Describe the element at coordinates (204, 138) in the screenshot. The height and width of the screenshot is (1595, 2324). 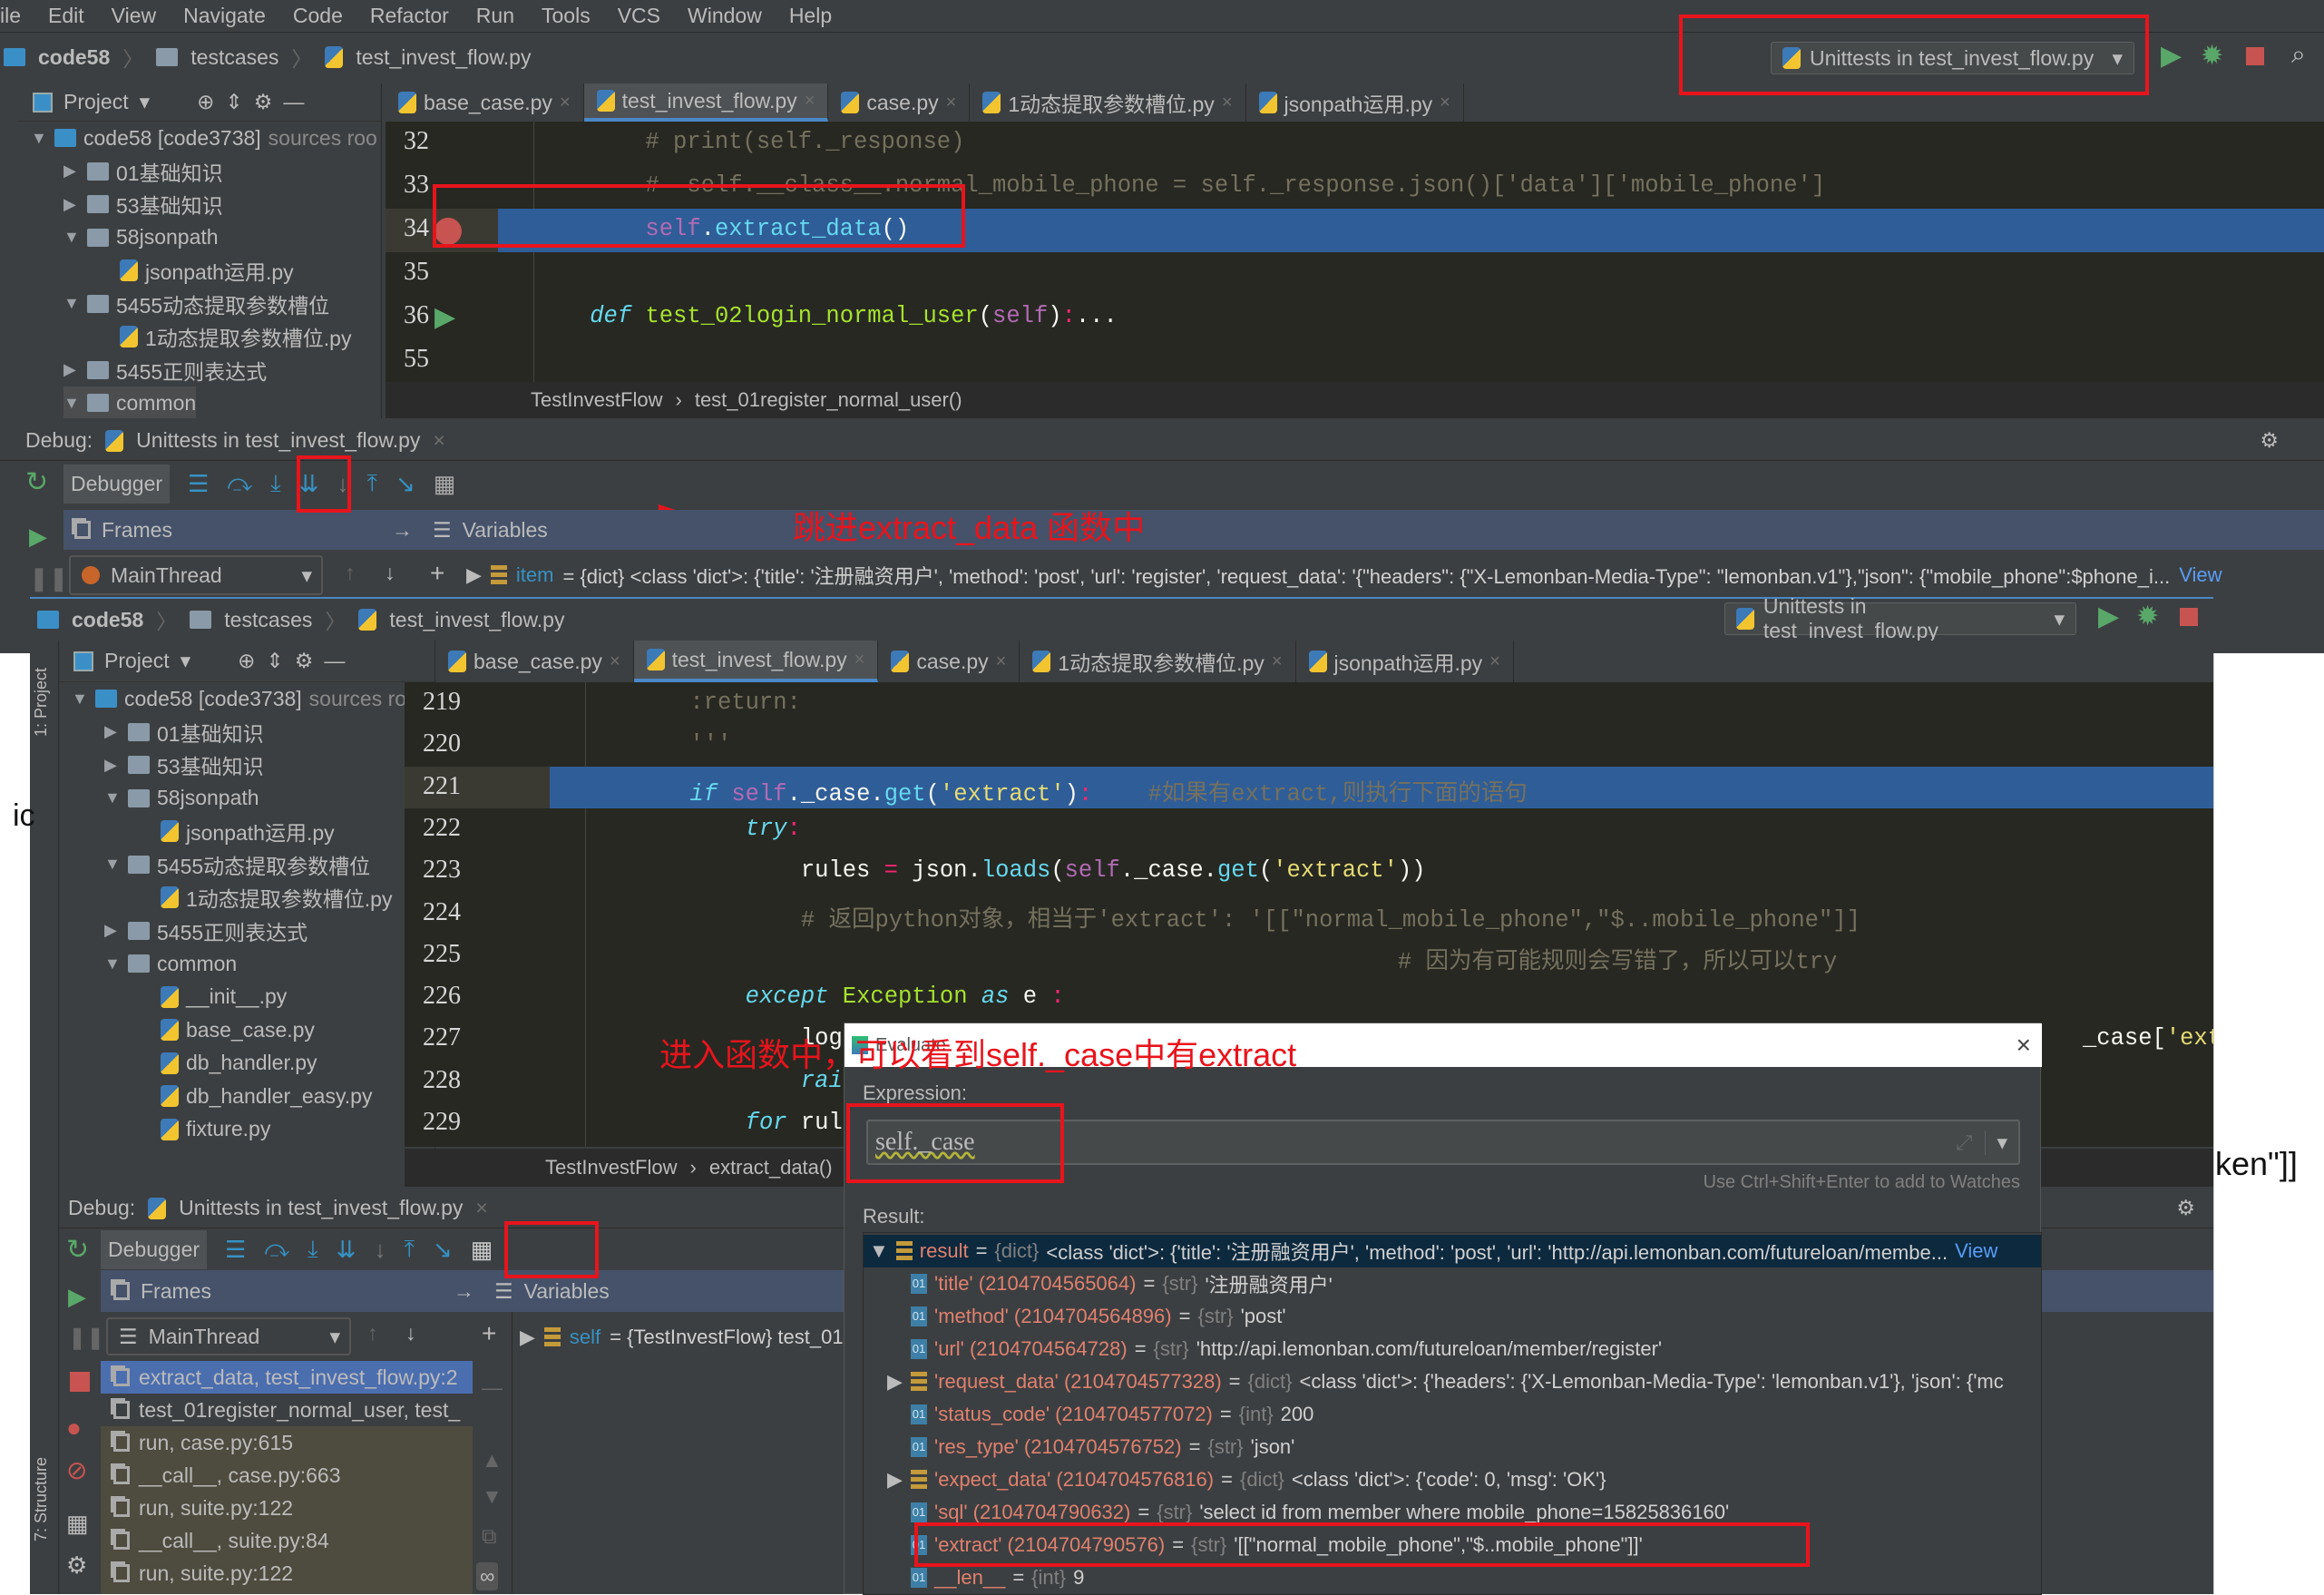
I see `tree-item: ▼ code58 [code3738] sources roo` at that location.